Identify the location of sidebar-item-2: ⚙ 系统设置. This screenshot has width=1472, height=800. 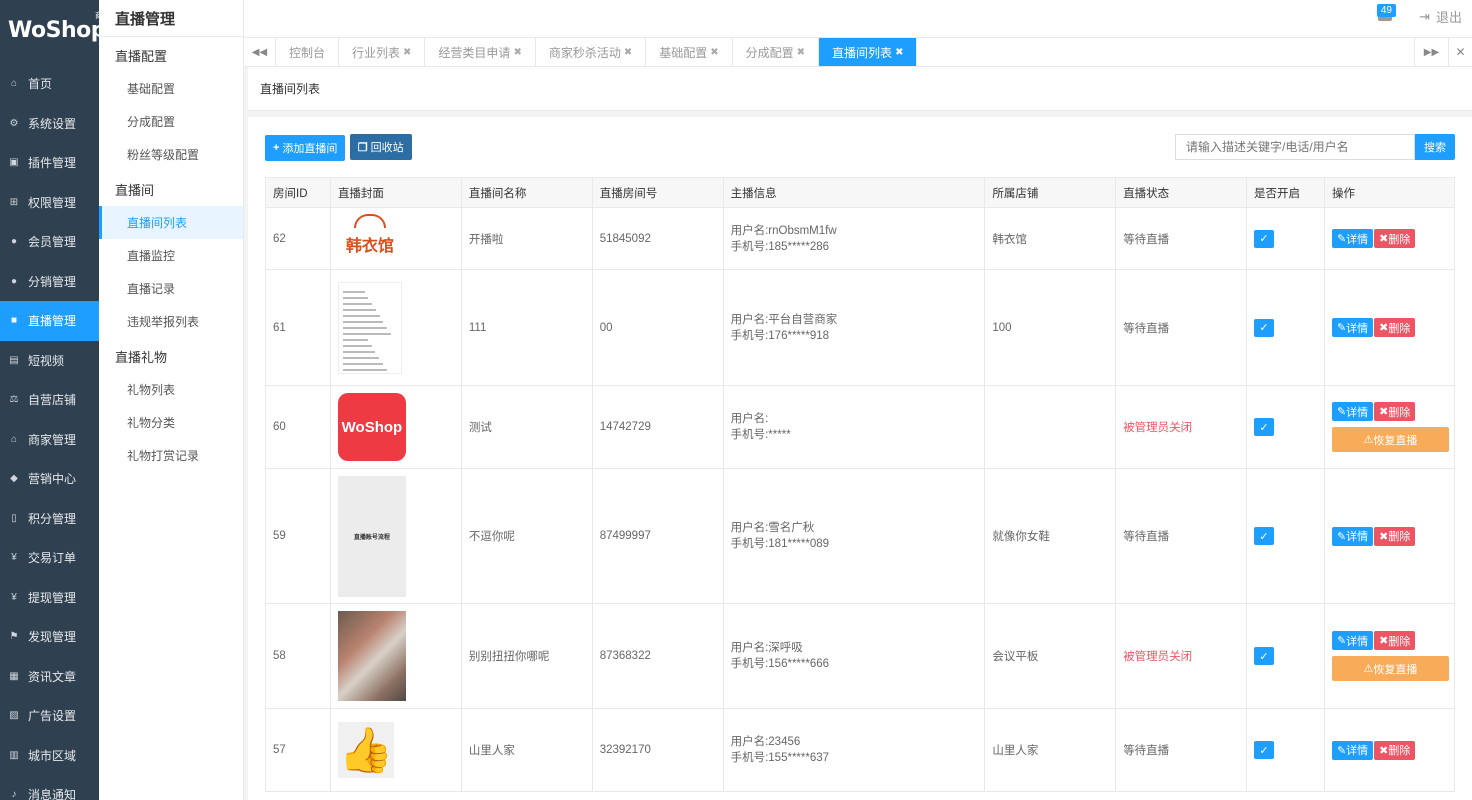
(49, 124).